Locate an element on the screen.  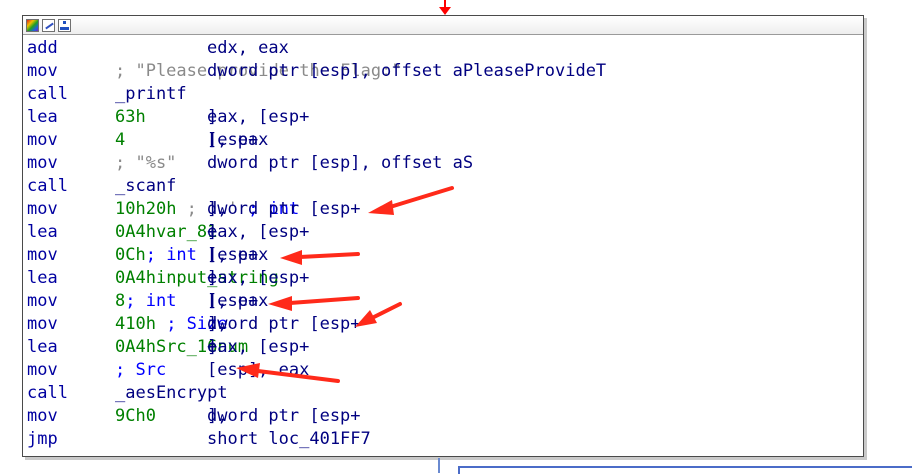
asm-operands: dword ptr [esp+ 10h], 20h ; ' ' ; int is located at coordinates (238, 209).